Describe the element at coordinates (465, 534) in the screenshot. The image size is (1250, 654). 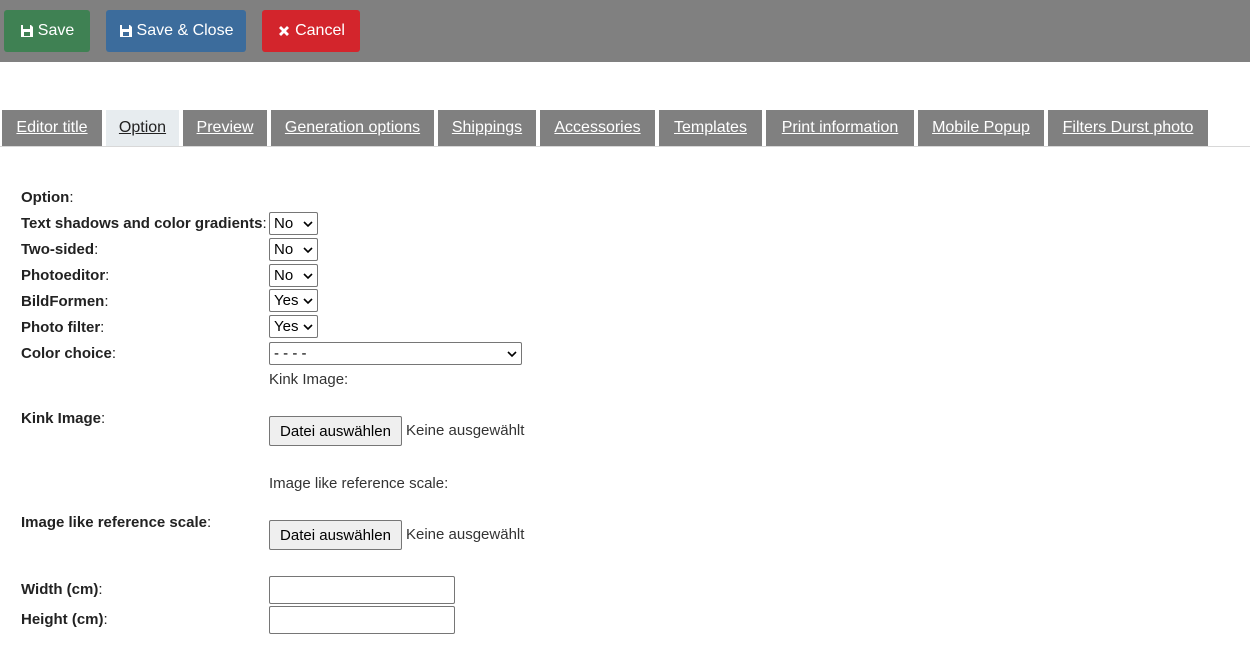
I see `reference-scale-file-status: Keine ausgewählt` at that location.